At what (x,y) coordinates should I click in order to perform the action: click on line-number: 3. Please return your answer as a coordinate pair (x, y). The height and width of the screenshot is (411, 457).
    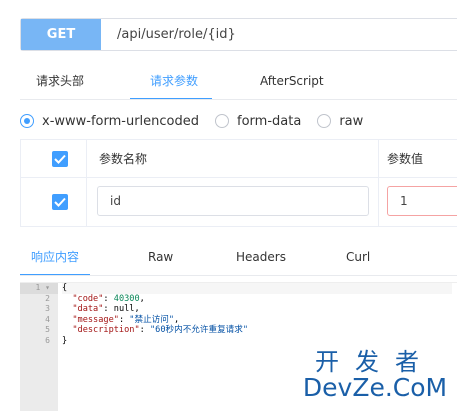
    Looking at the image, I should click on (47, 308).